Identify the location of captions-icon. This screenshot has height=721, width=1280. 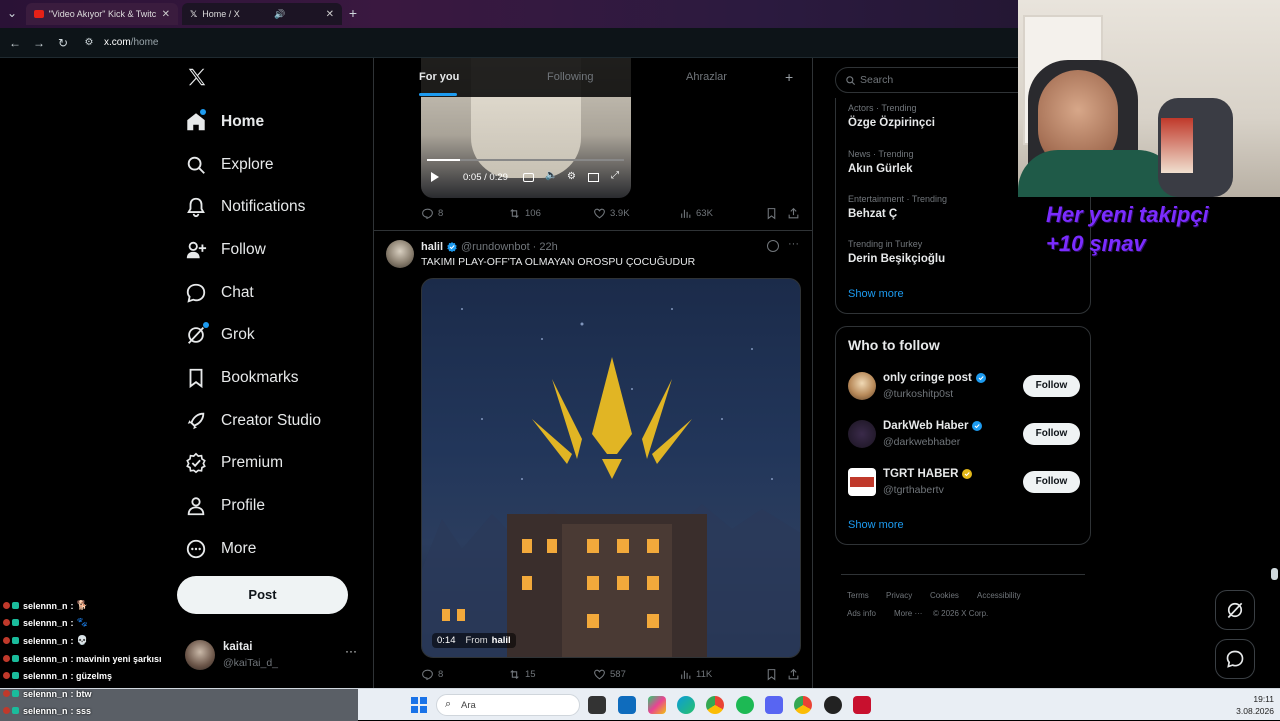
(528, 177).